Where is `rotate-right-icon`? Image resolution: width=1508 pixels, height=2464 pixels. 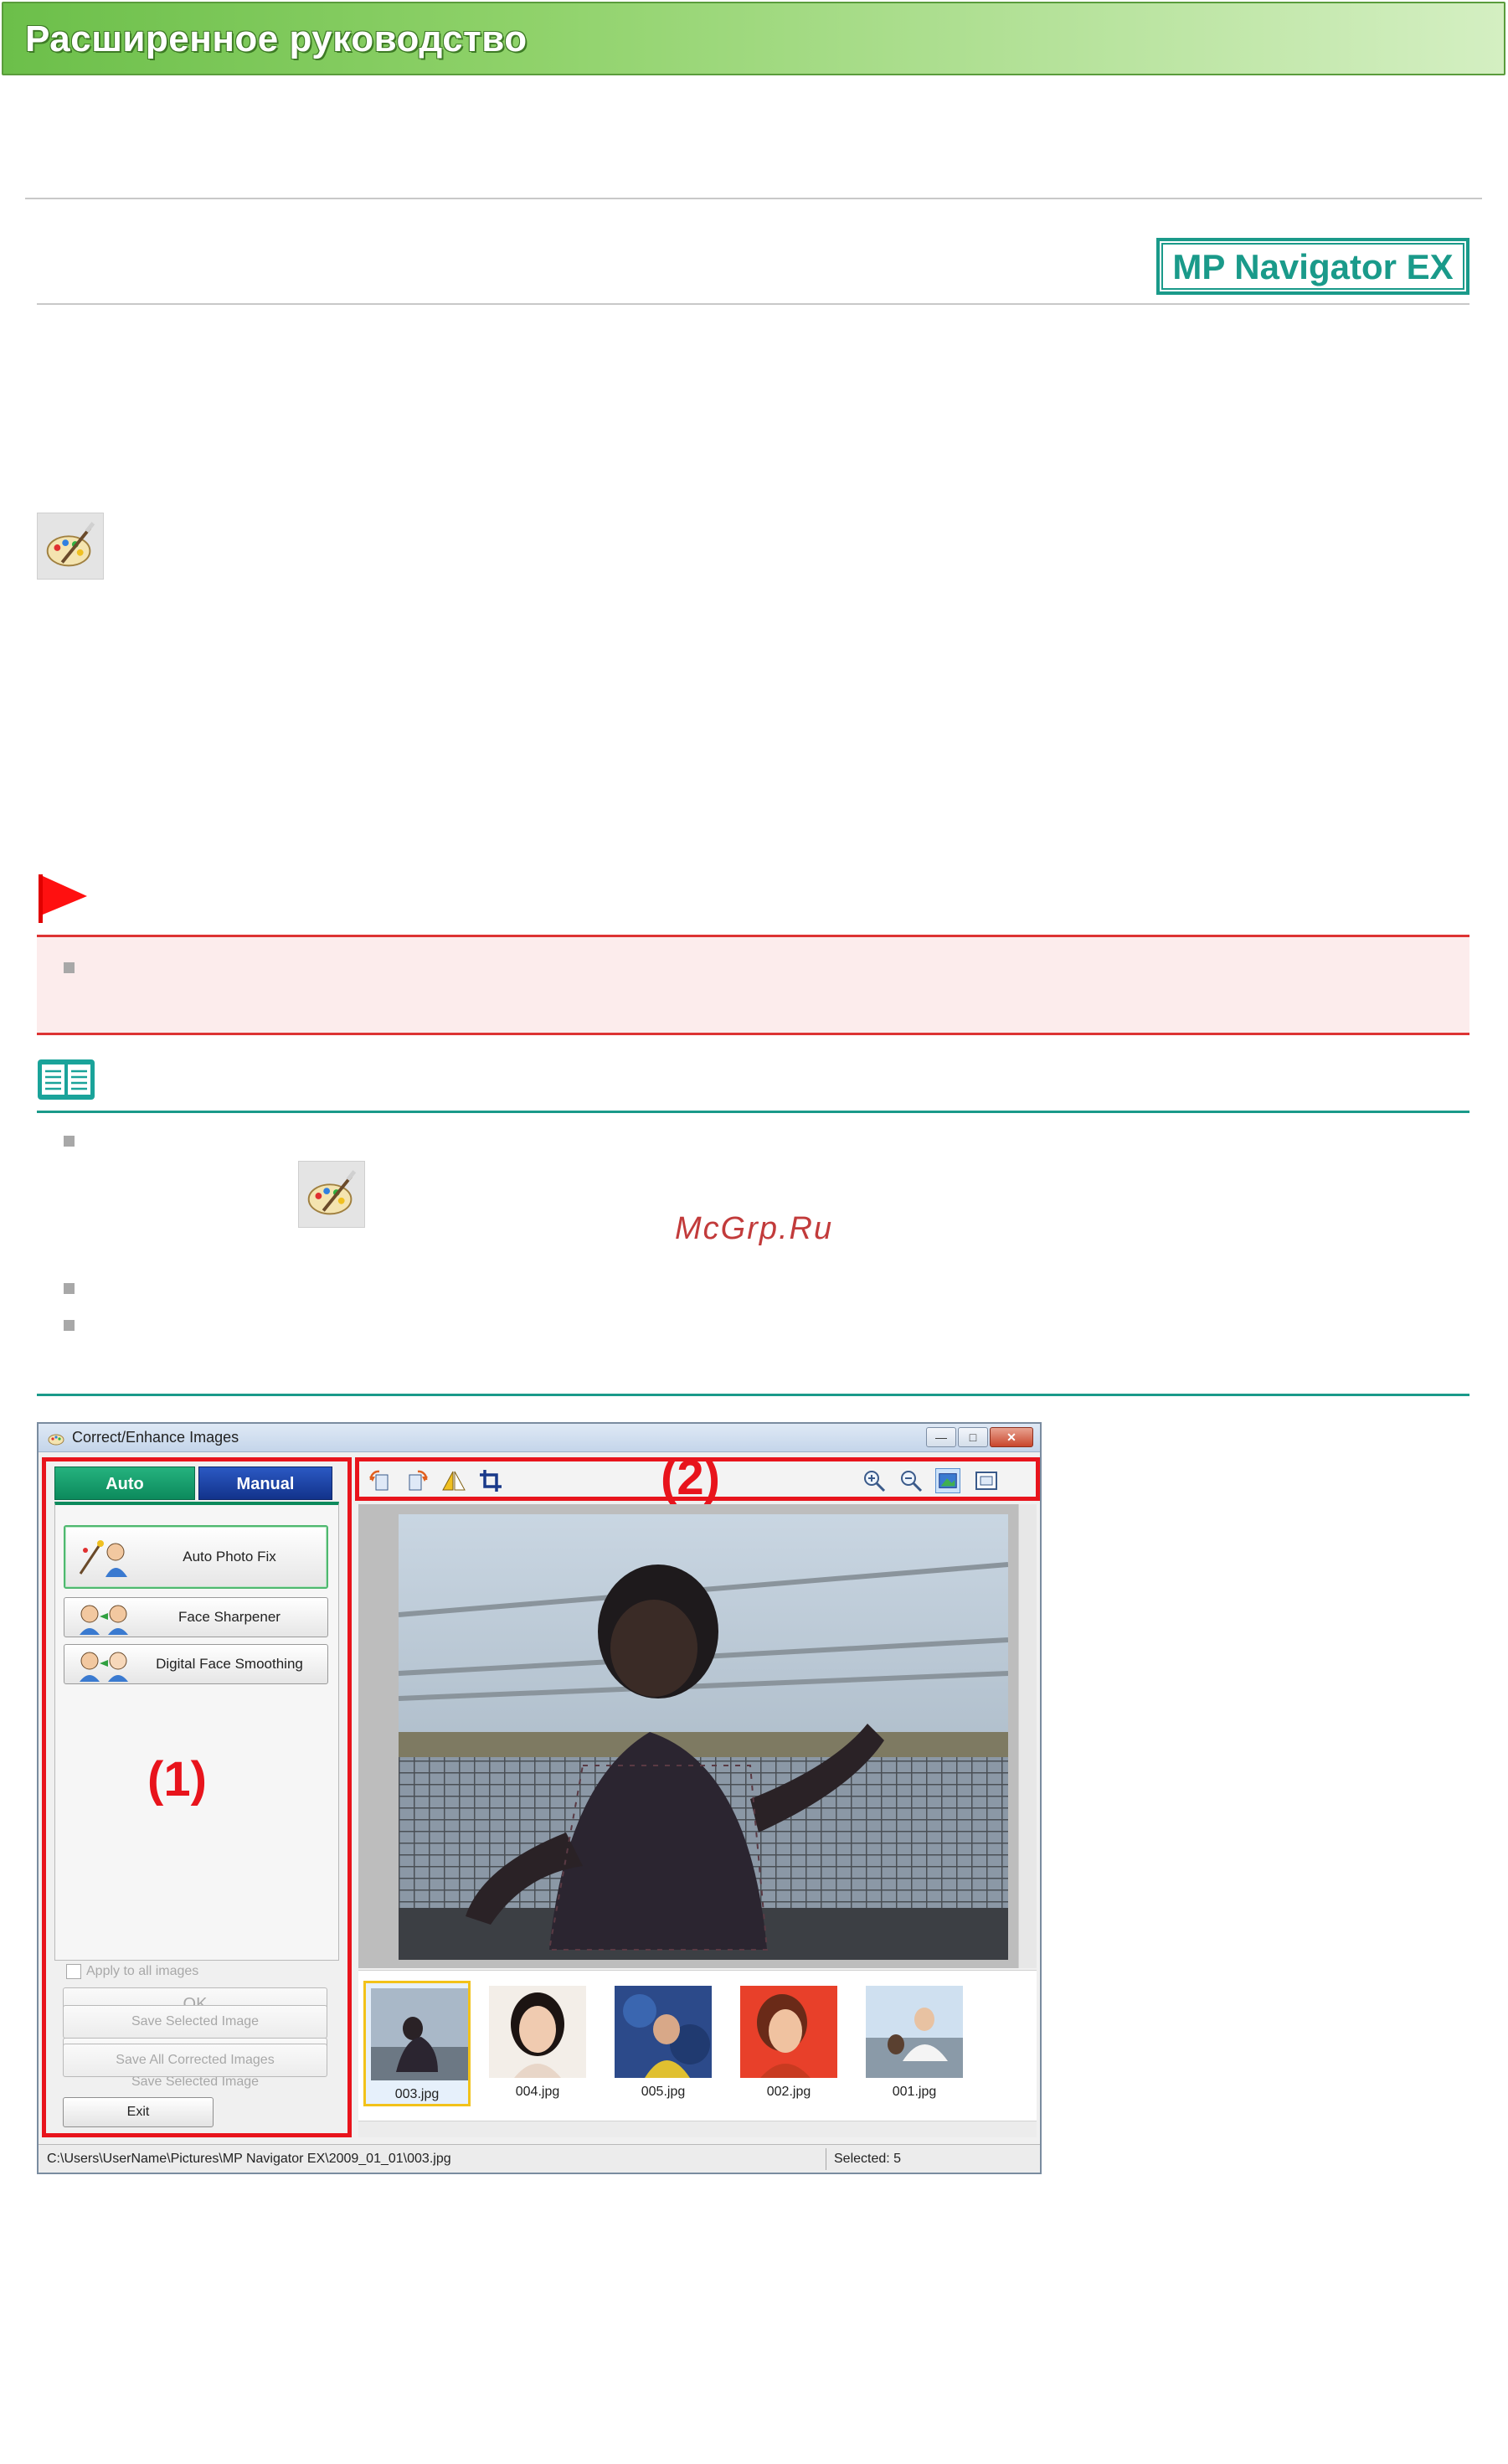
rotate-right-icon is located at coordinates (417, 1480).